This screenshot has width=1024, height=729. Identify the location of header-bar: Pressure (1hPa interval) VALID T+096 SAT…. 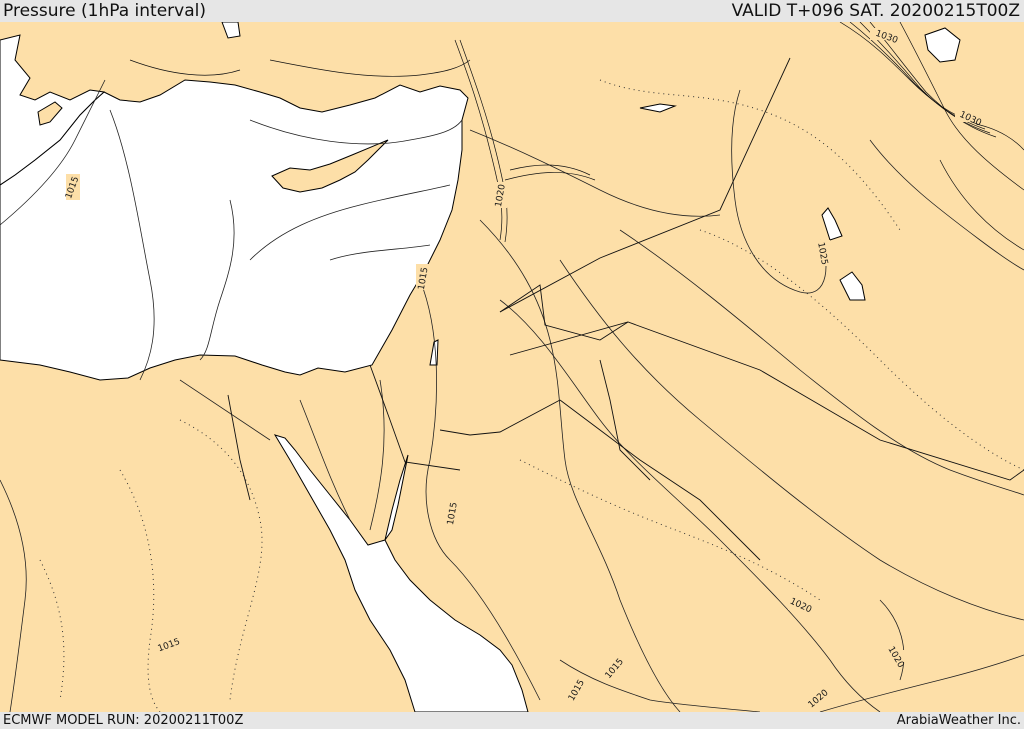
(512, 11).